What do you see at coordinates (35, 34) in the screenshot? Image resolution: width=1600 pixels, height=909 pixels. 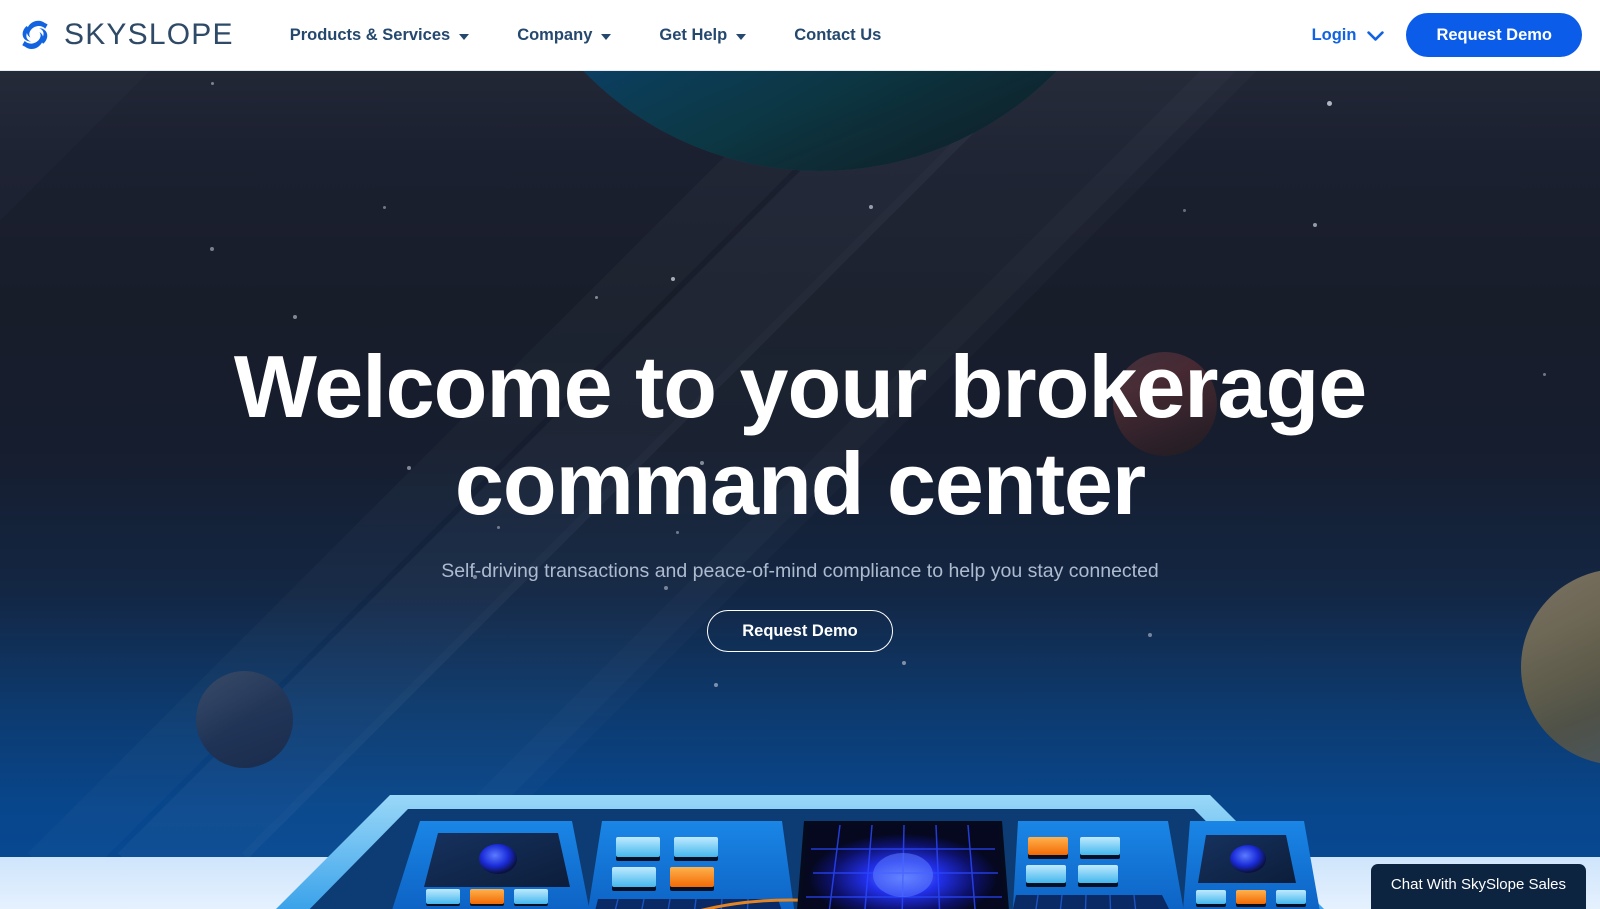 I see `skyslope-s-swoosh-icon` at bounding box center [35, 34].